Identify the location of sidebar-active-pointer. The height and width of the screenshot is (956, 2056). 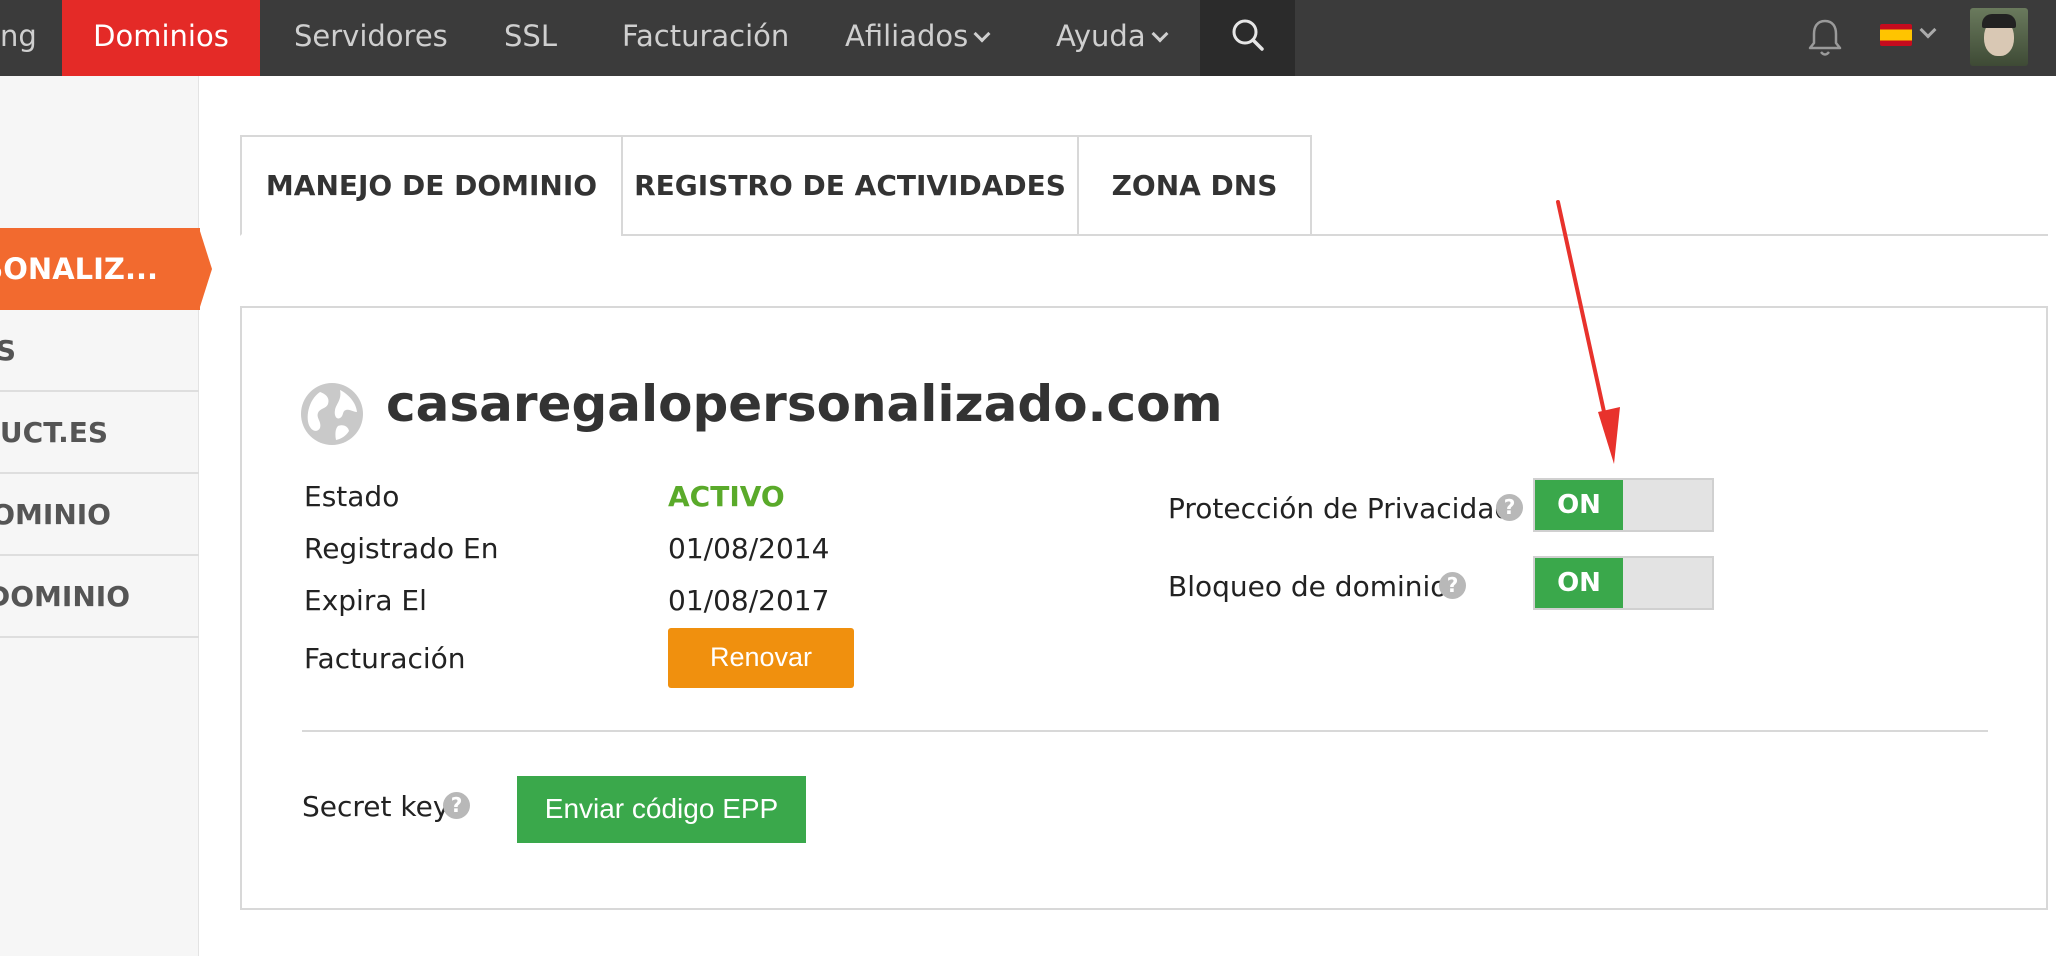
(205, 269).